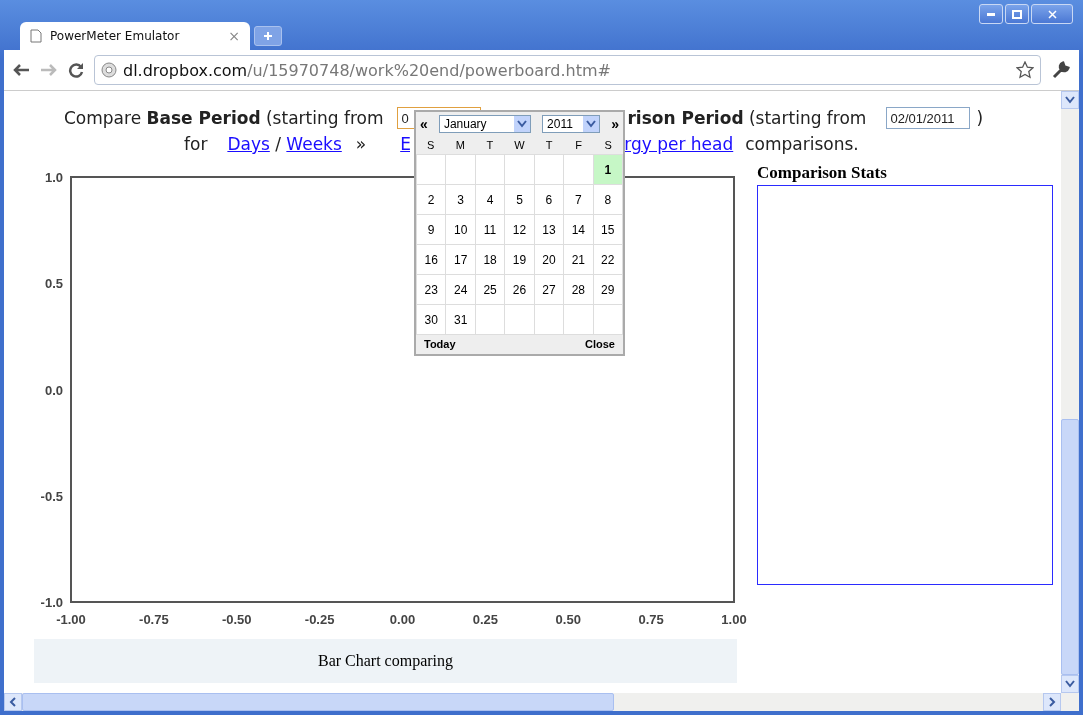 This screenshot has height=715, width=1083. What do you see at coordinates (822, 173) in the screenshot?
I see `stats-title: Comparison Stats` at bounding box center [822, 173].